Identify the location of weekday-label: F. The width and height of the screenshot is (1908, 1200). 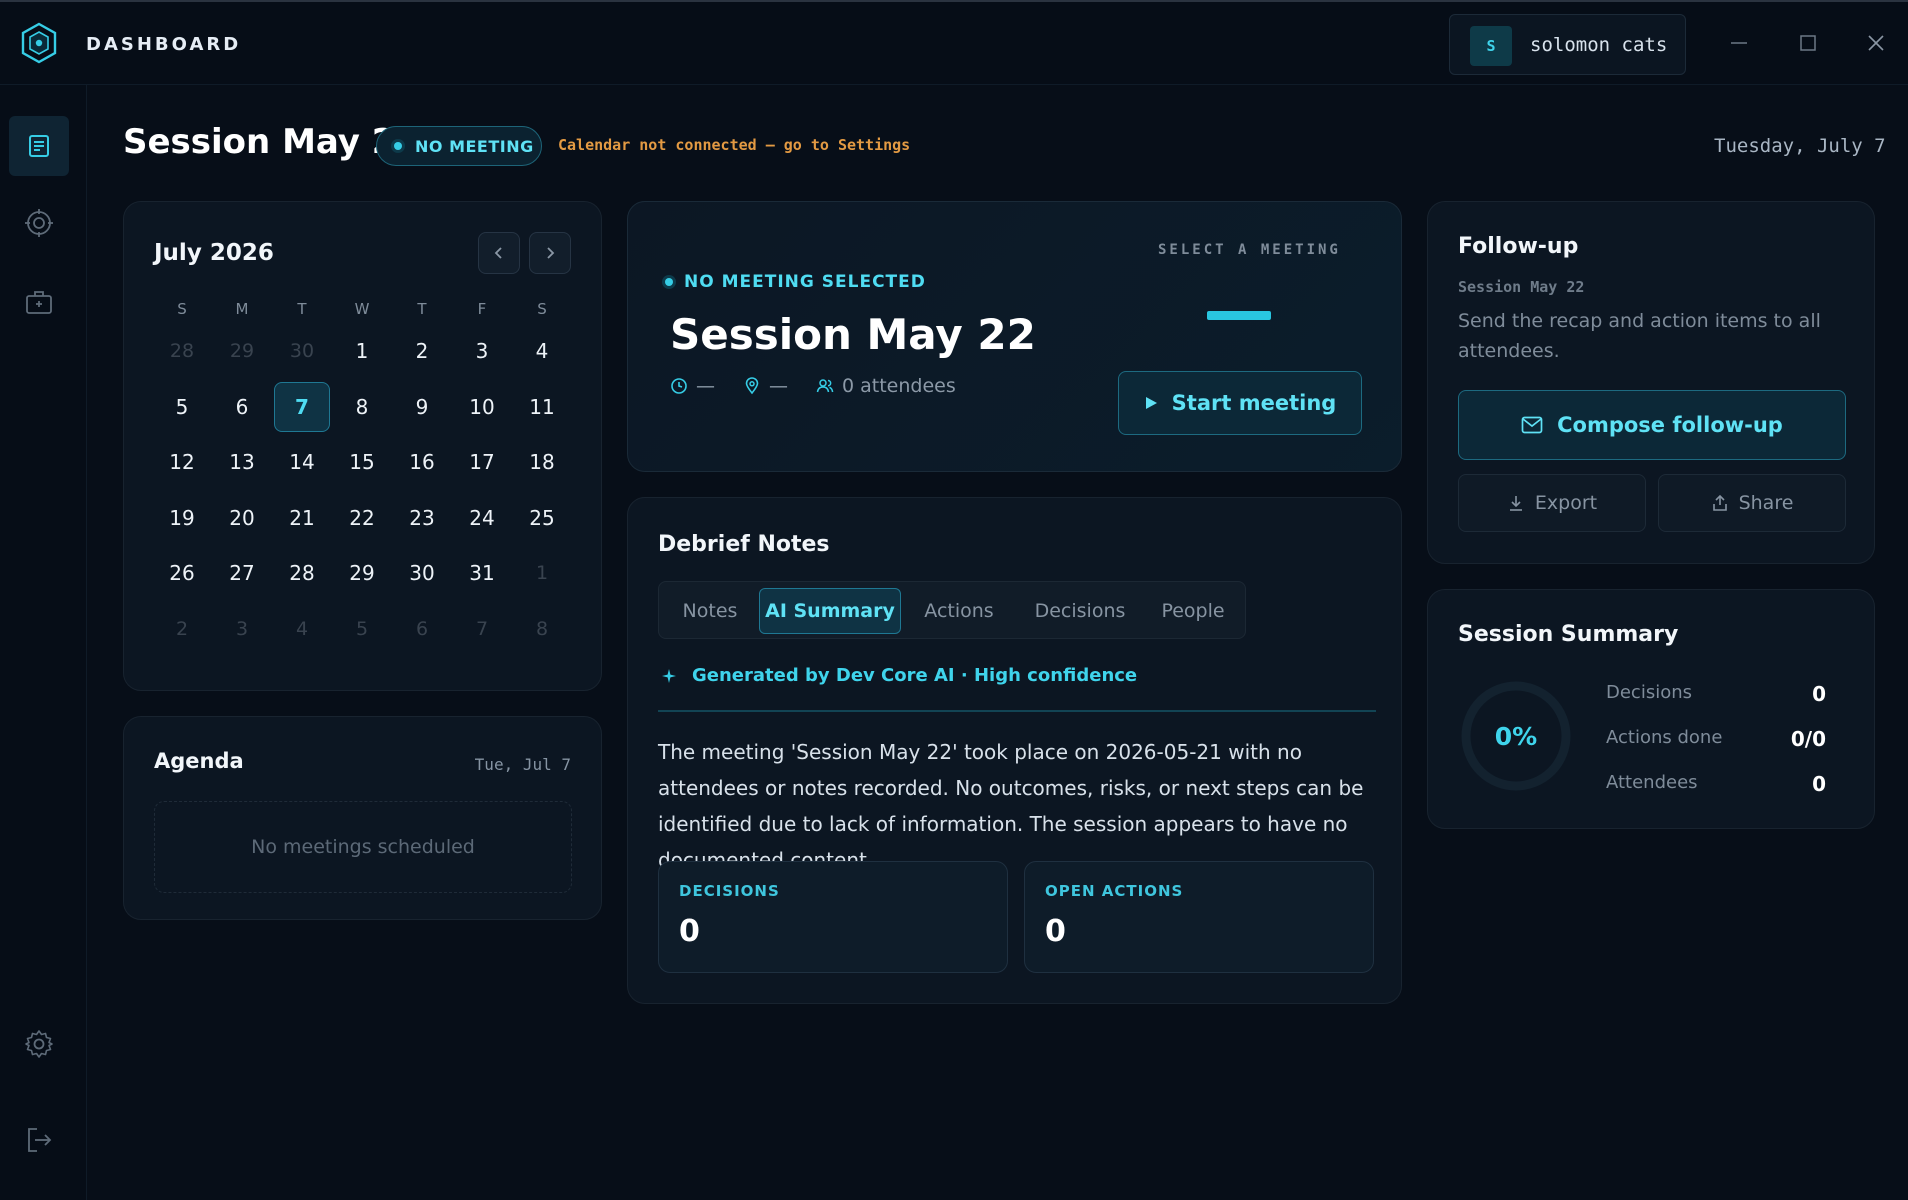
(482, 309).